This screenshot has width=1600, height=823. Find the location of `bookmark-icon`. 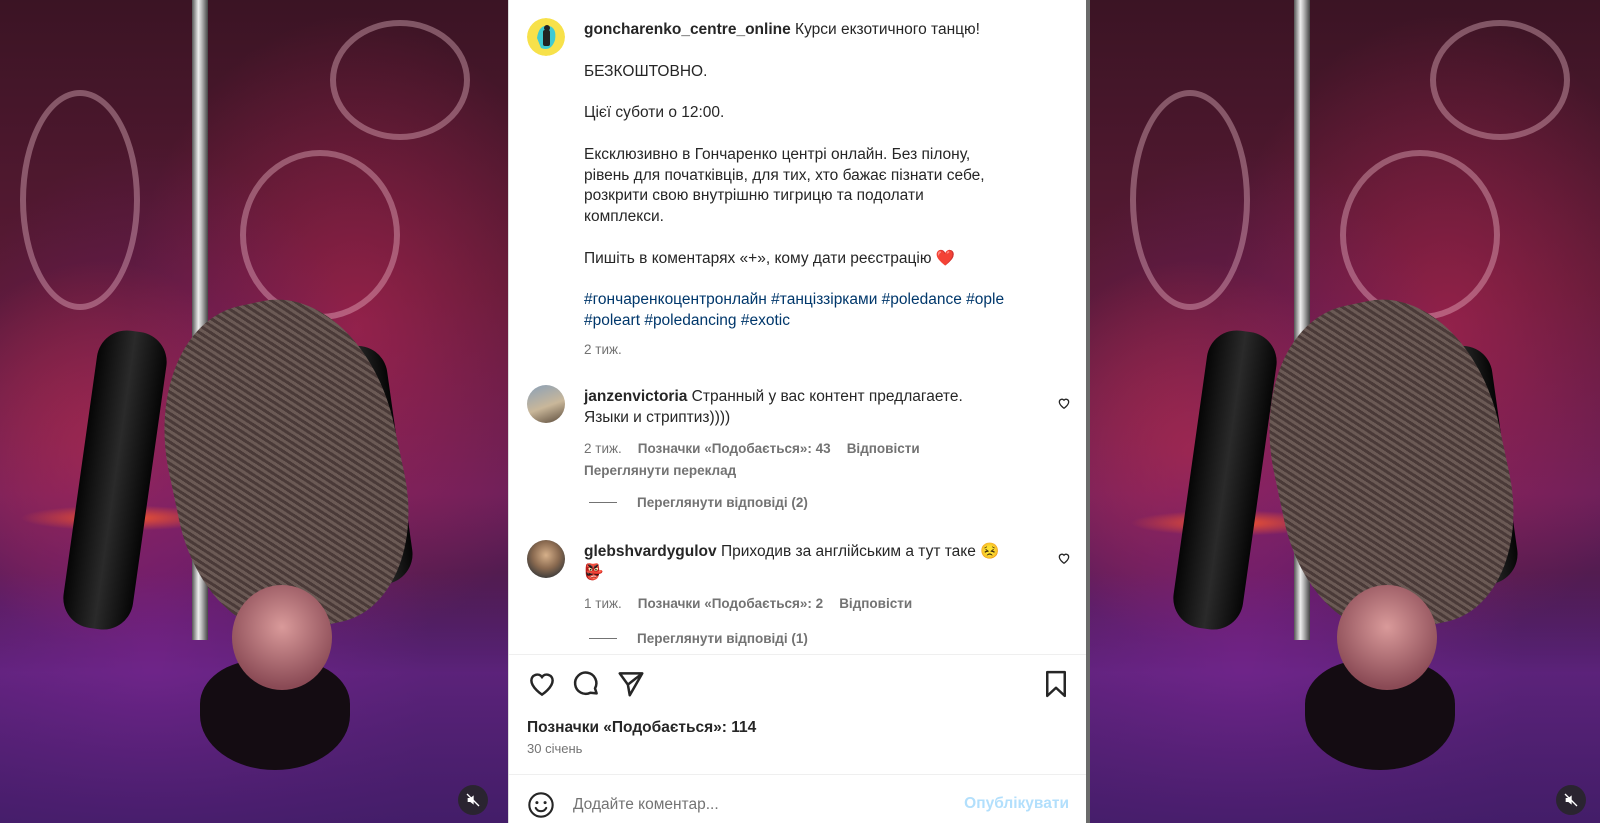

bookmark-icon is located at coordinates (1056, 684).